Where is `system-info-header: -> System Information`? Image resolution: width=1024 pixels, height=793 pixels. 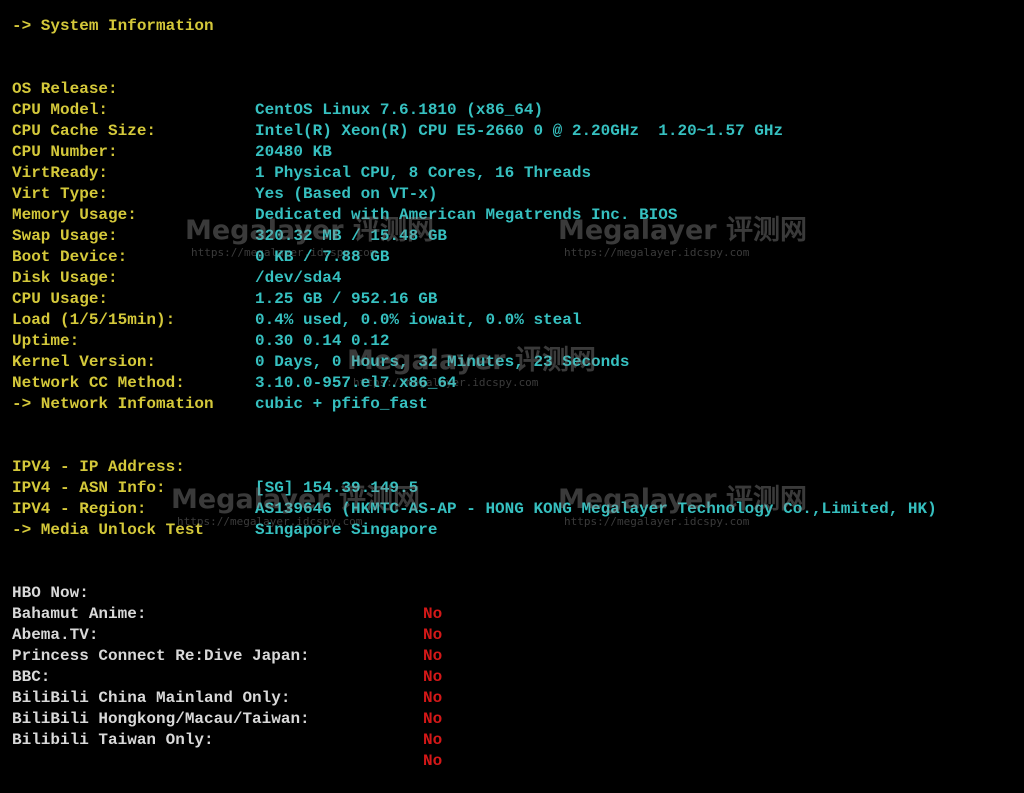 system-info-header: -> System Information is located at coordinates (113, 26).